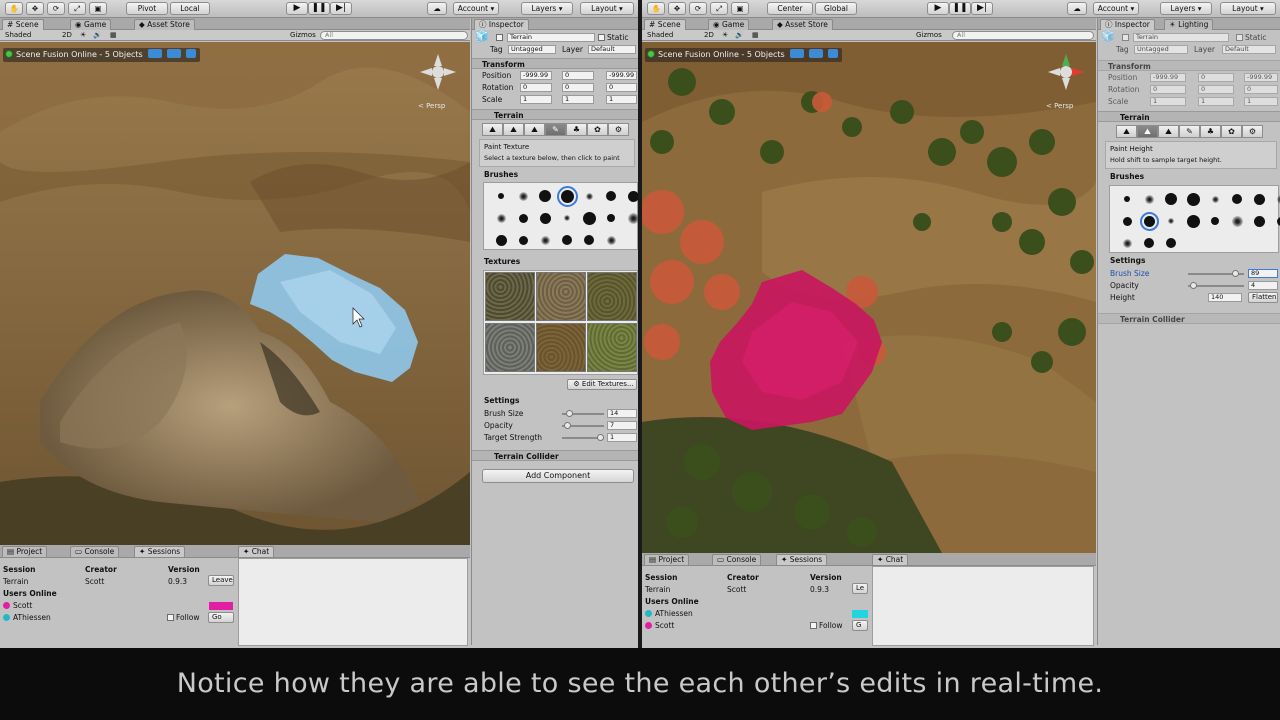  I want to click on rotation-x-field: 0, so click(536, 87).